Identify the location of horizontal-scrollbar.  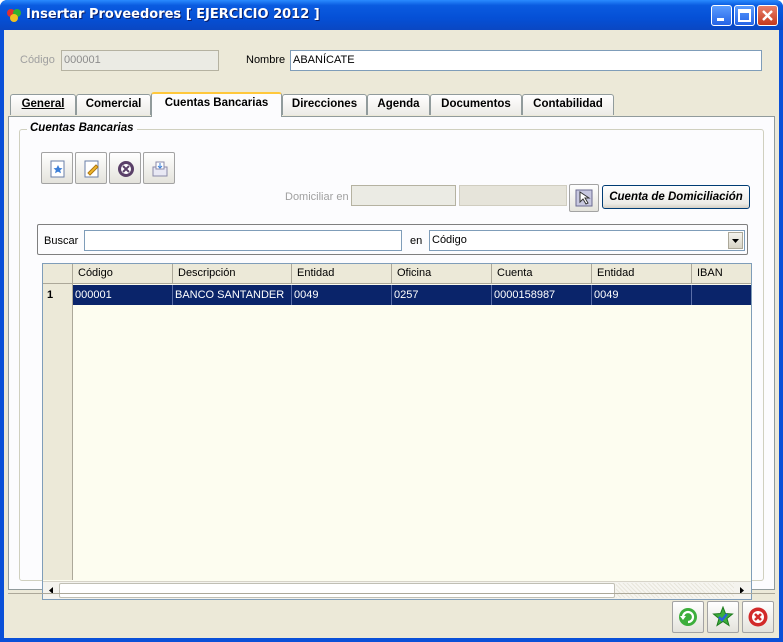
(397, 590).